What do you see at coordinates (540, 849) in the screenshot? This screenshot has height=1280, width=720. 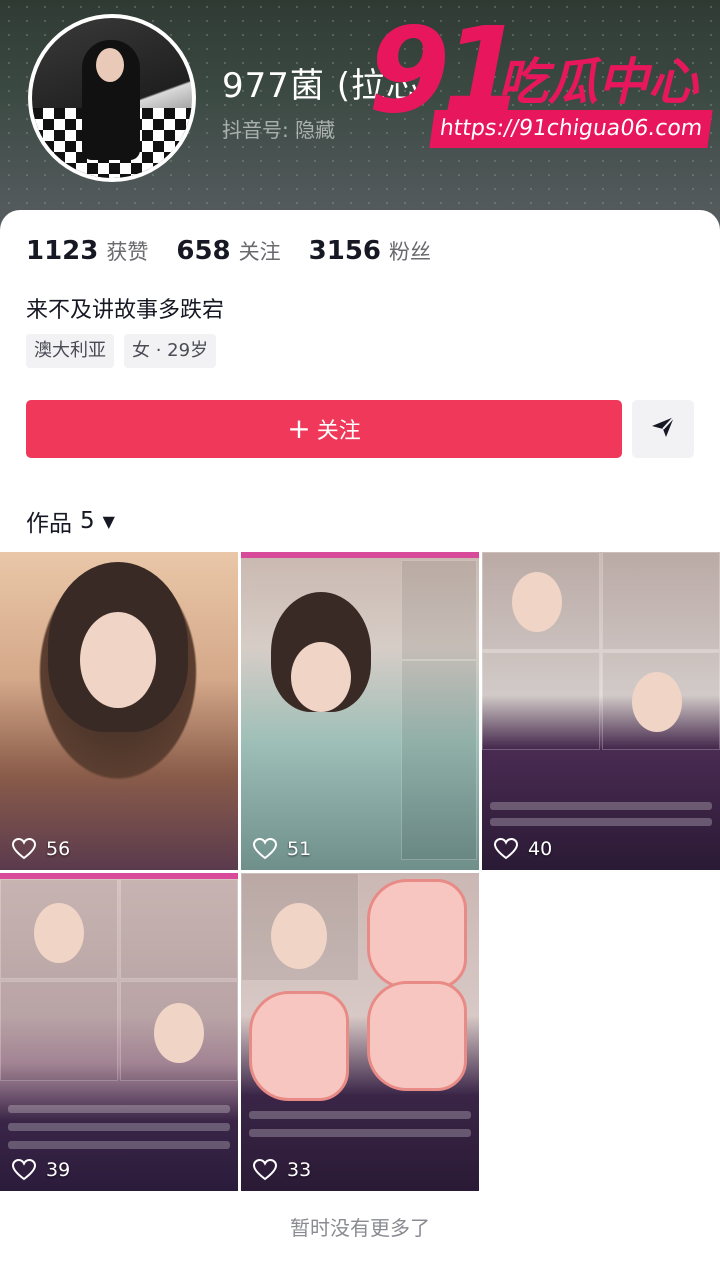 I see `like-count: 40` at bounding box center [540, 849].